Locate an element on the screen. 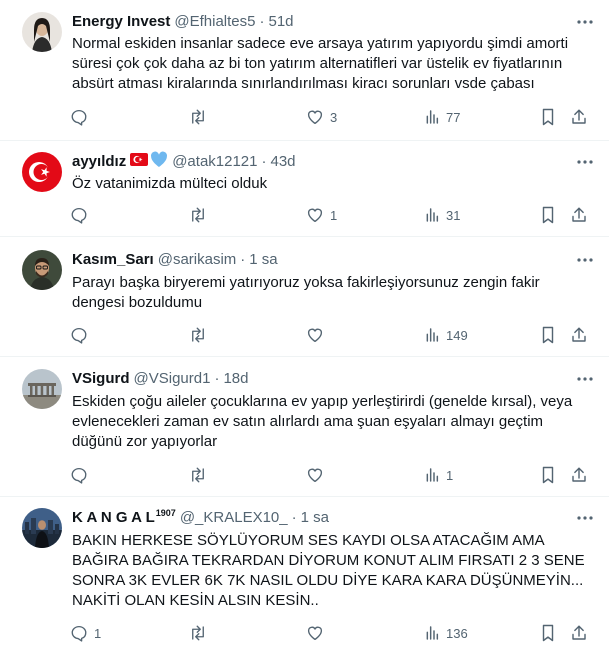  blue-heart-icon is located at coordinates (159, 162).